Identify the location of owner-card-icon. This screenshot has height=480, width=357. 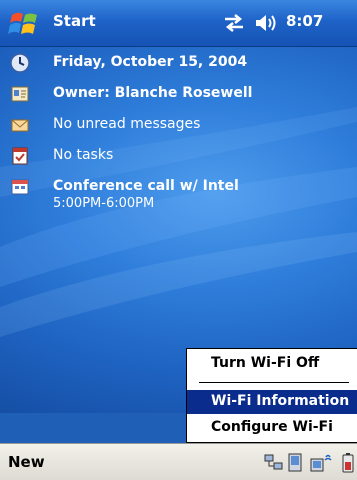
(20, 94).